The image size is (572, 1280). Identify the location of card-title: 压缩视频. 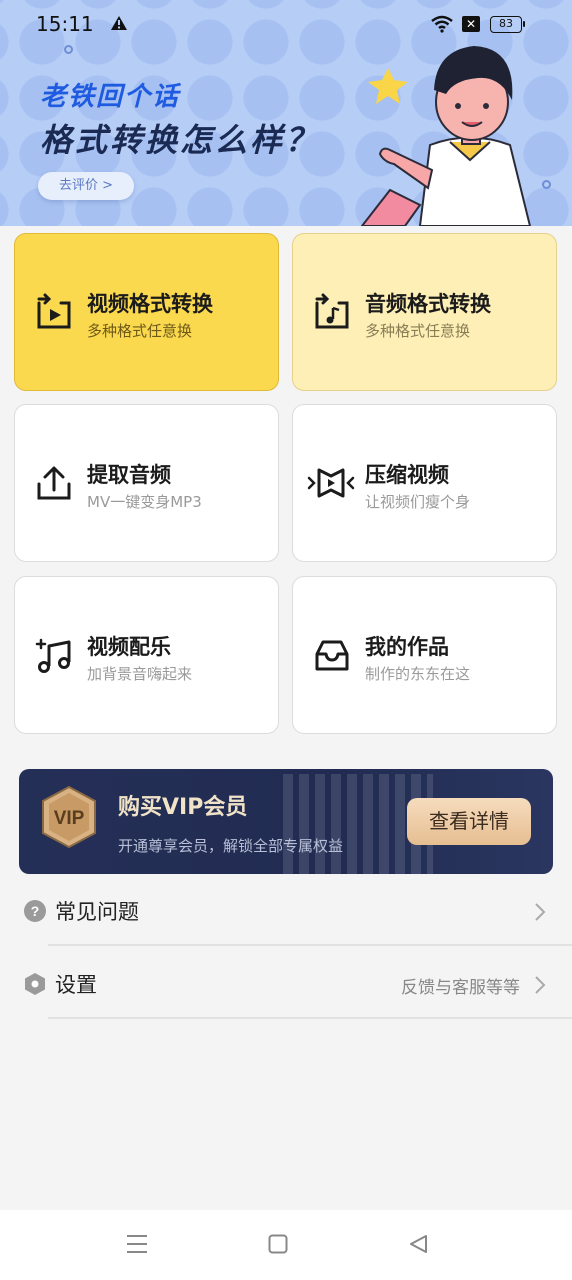
(407, 475).